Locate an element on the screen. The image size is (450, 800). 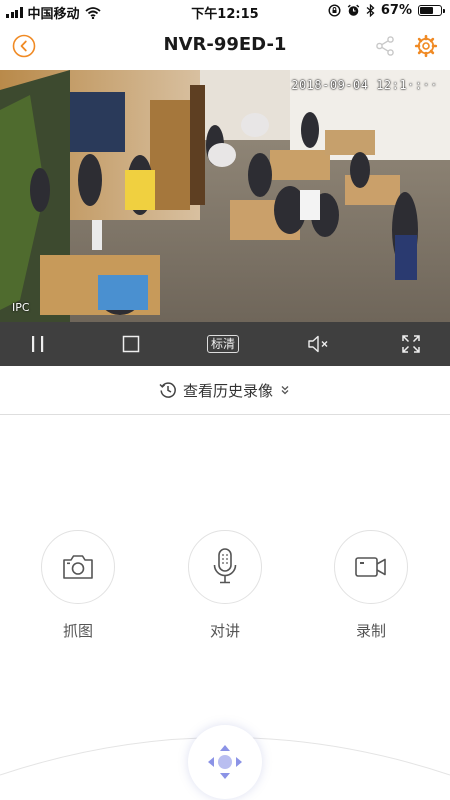
ptz-control-button is located at coordinates (225, 762).